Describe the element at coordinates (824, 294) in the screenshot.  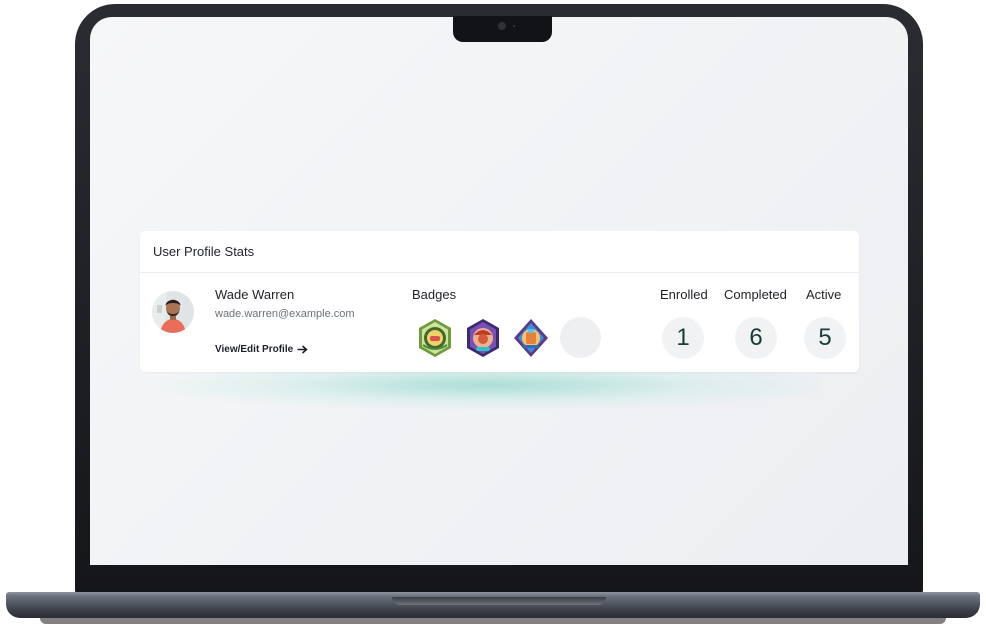
I see `stat-label-active: Active` at that location.